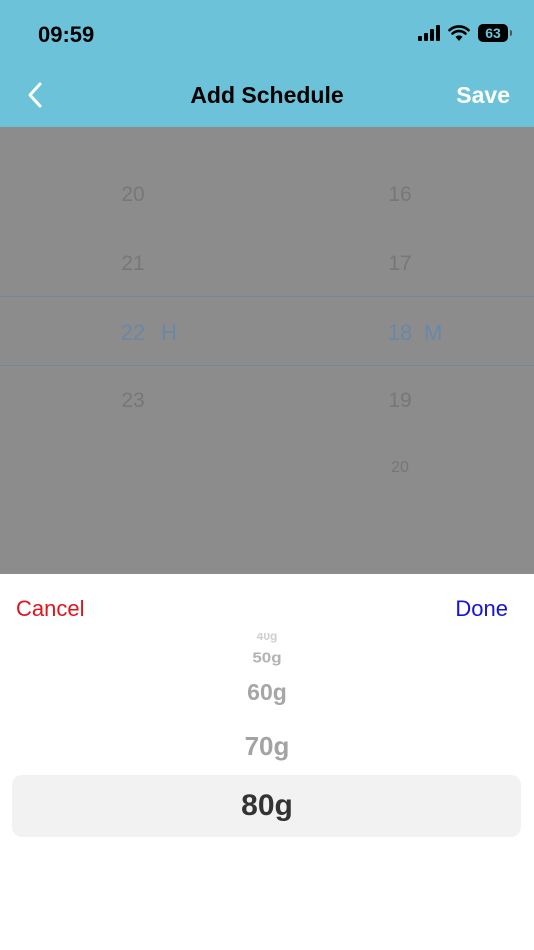  Describe the element at coordinates (429, 33) in the screenshot. I see `cellular-signal-icon` at that location.